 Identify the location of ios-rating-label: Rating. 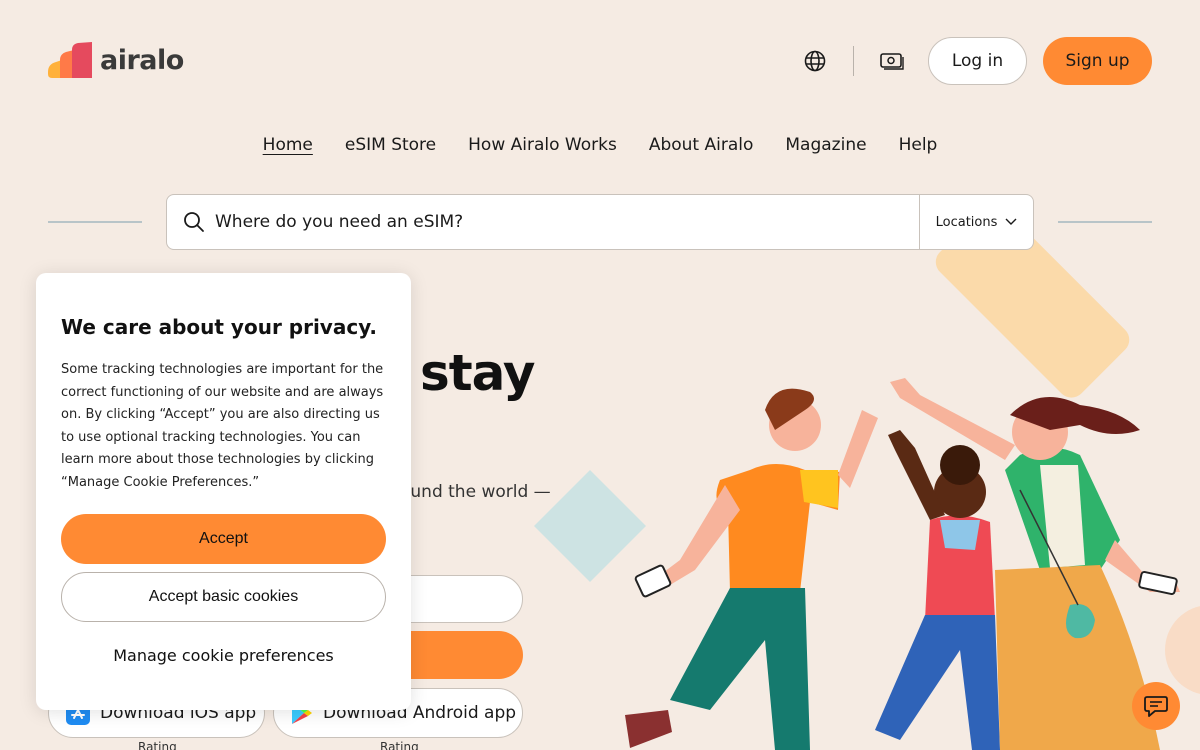
(157, 745).